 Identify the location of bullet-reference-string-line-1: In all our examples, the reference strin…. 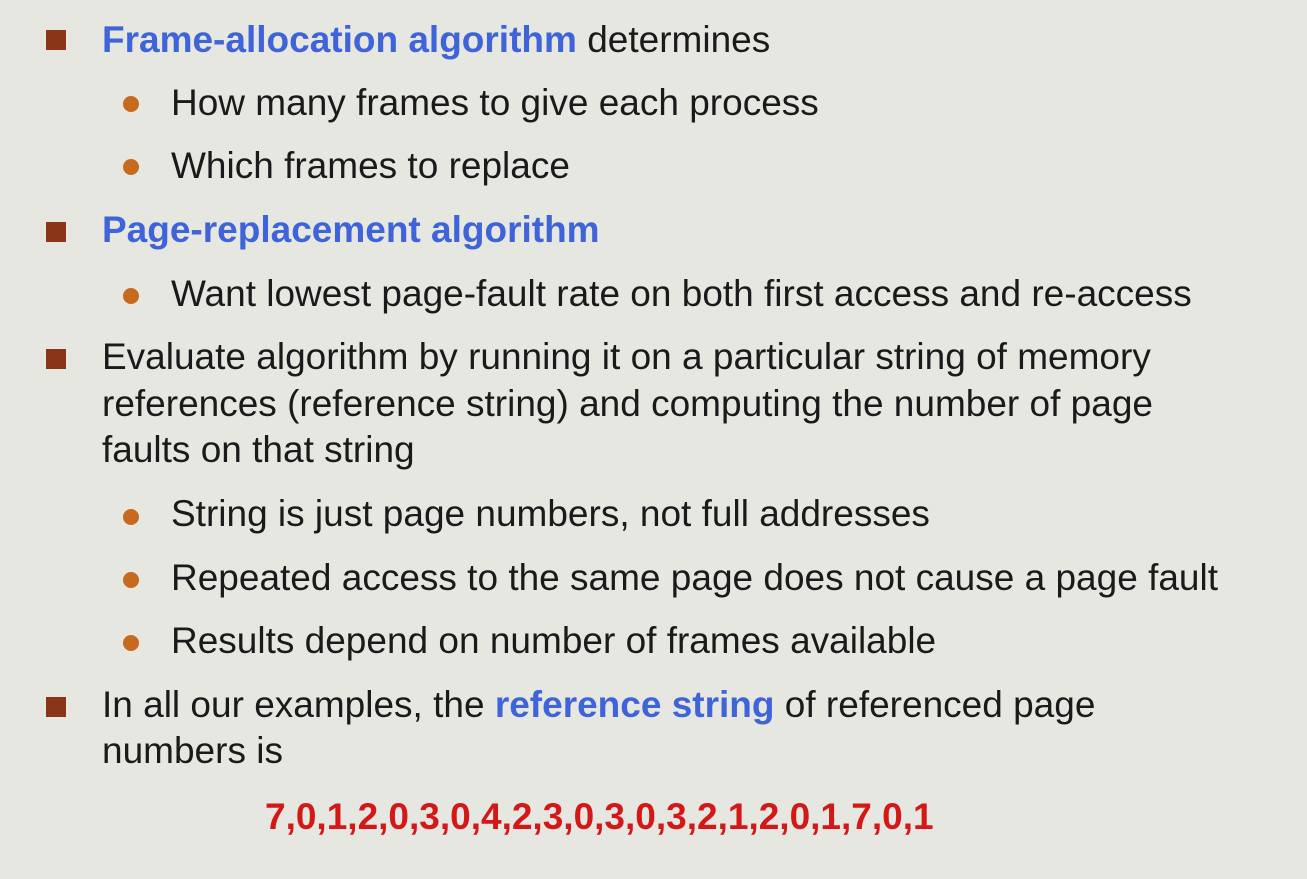
(598, 705).